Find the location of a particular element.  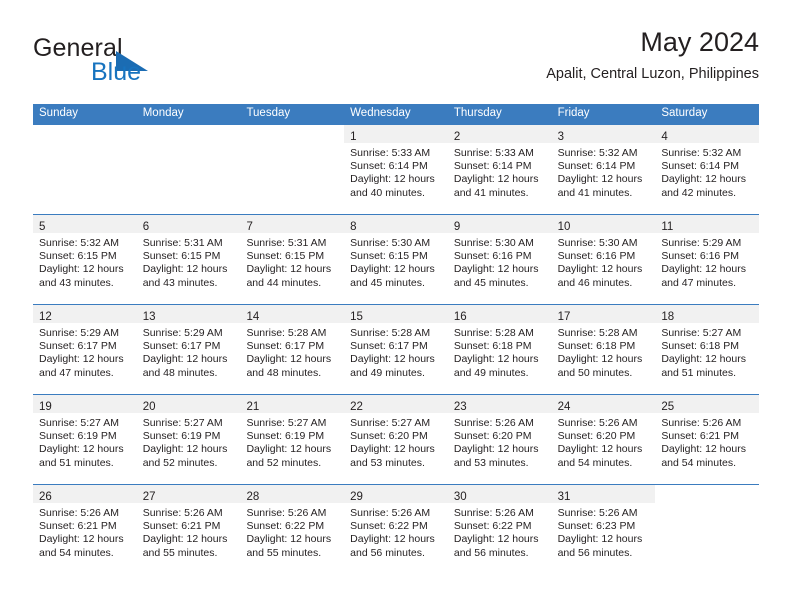

day-detail-line: and 41 minutes. is located at coordinates (491, 192).